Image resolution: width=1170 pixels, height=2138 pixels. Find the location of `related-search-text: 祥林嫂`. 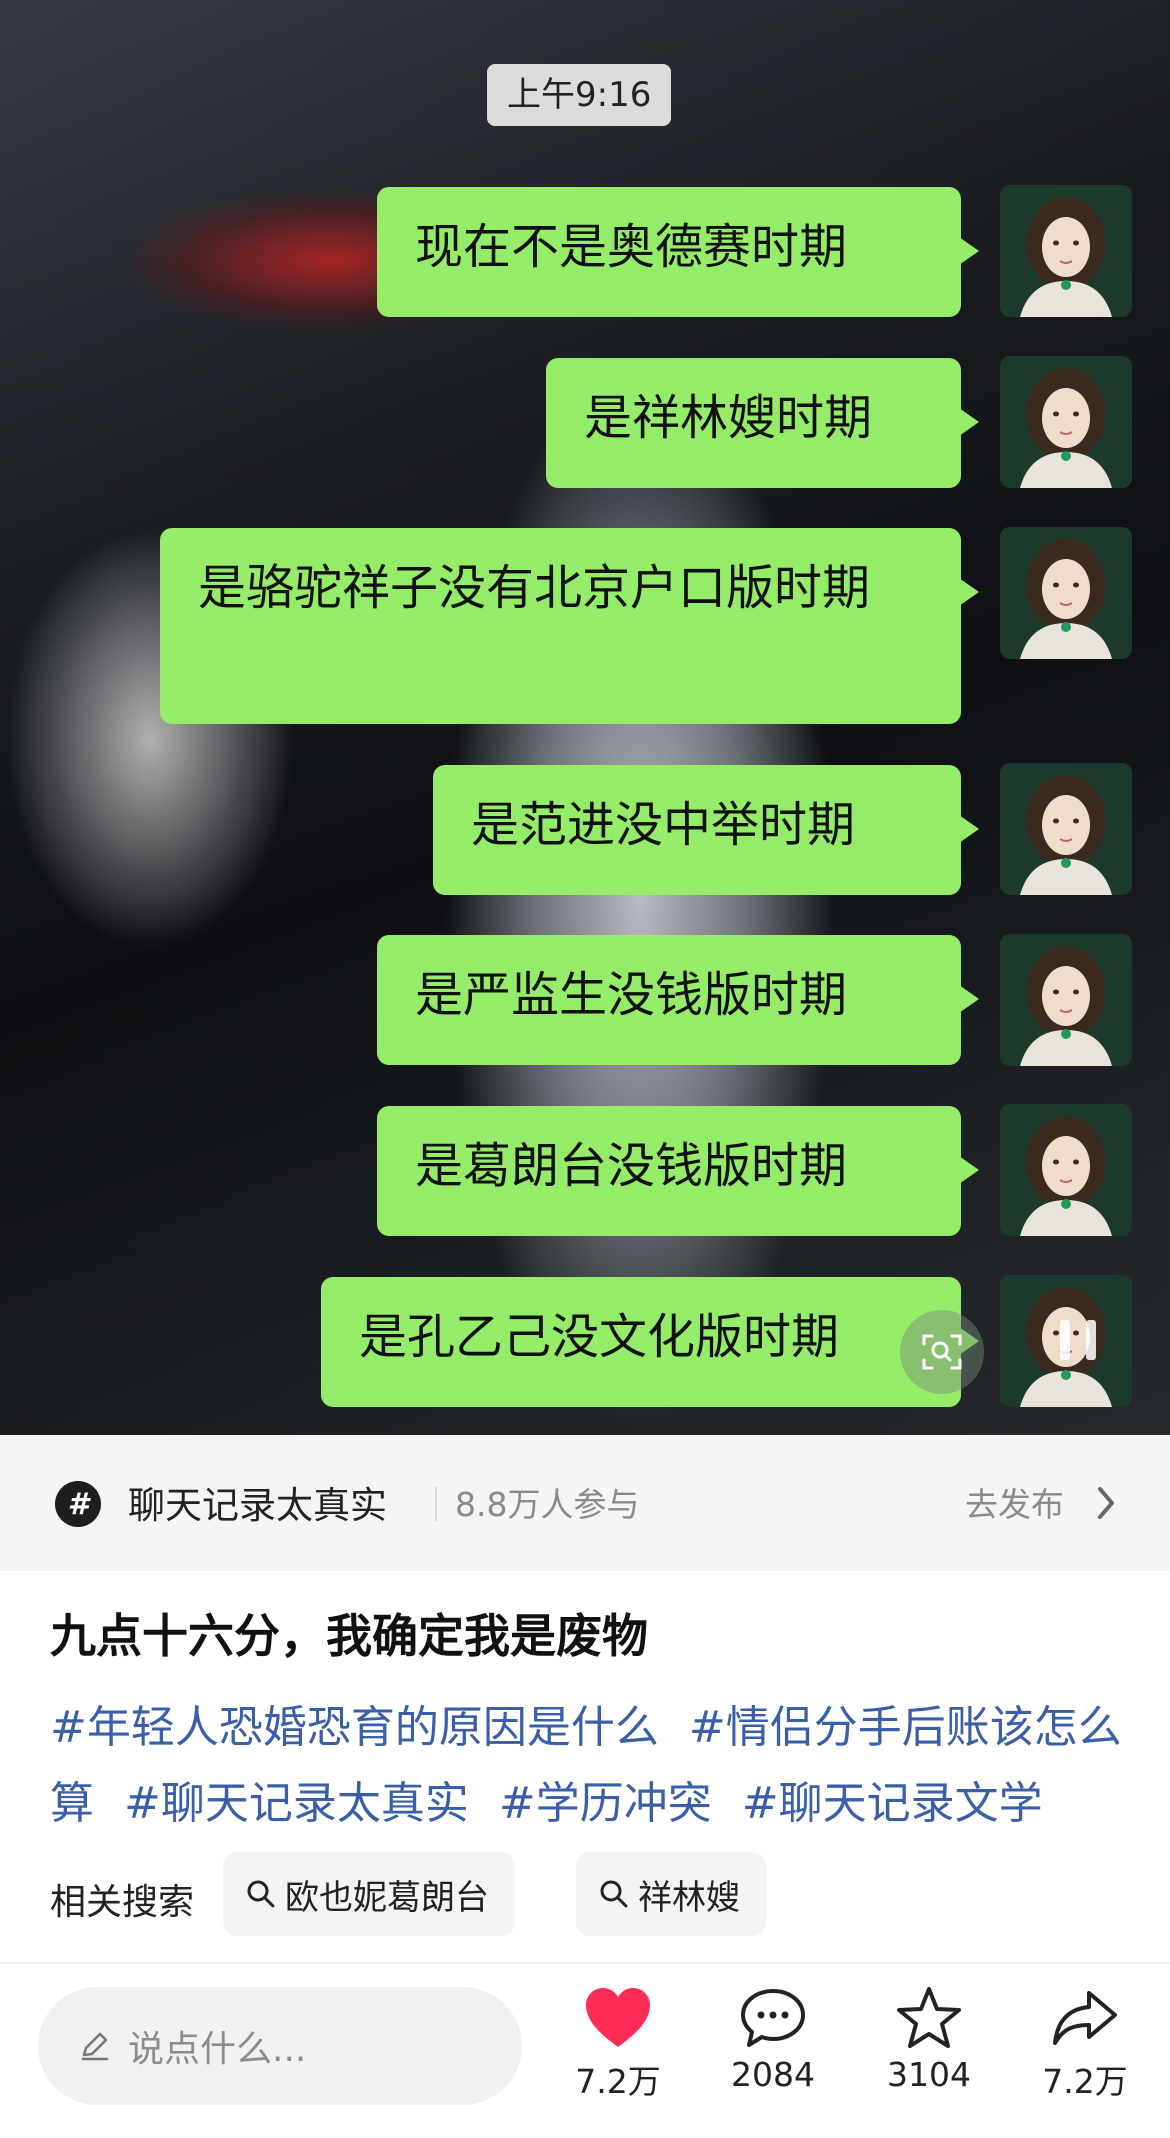

related-search-text: 祥林嫂 is located at coordinates (689, 1897).